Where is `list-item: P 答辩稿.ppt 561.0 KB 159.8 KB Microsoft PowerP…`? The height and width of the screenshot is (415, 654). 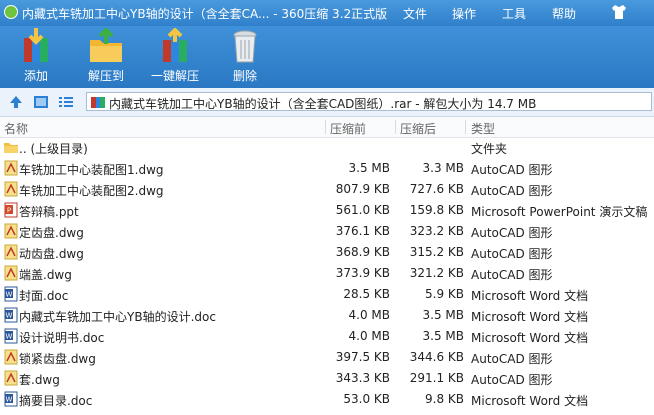 list-item: P 答辩稿.ppt 561.0 KB 159.8 KB Microsoft PowerP… is located at coordinates (327, 210).